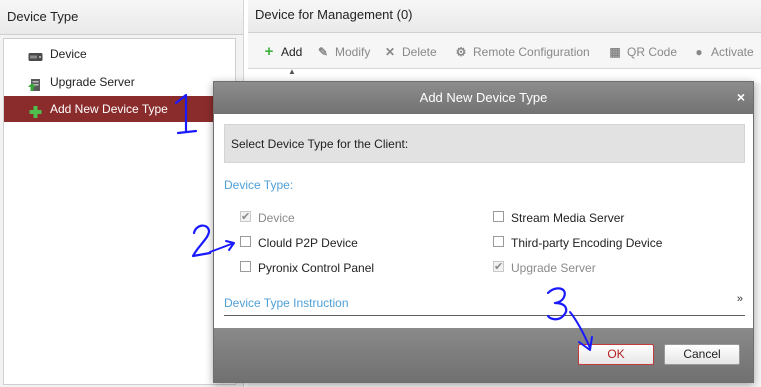  Describe the element at coordinates (483, 355) in the screenshot. I see `dialog-footer: OK Cancel` at that location.